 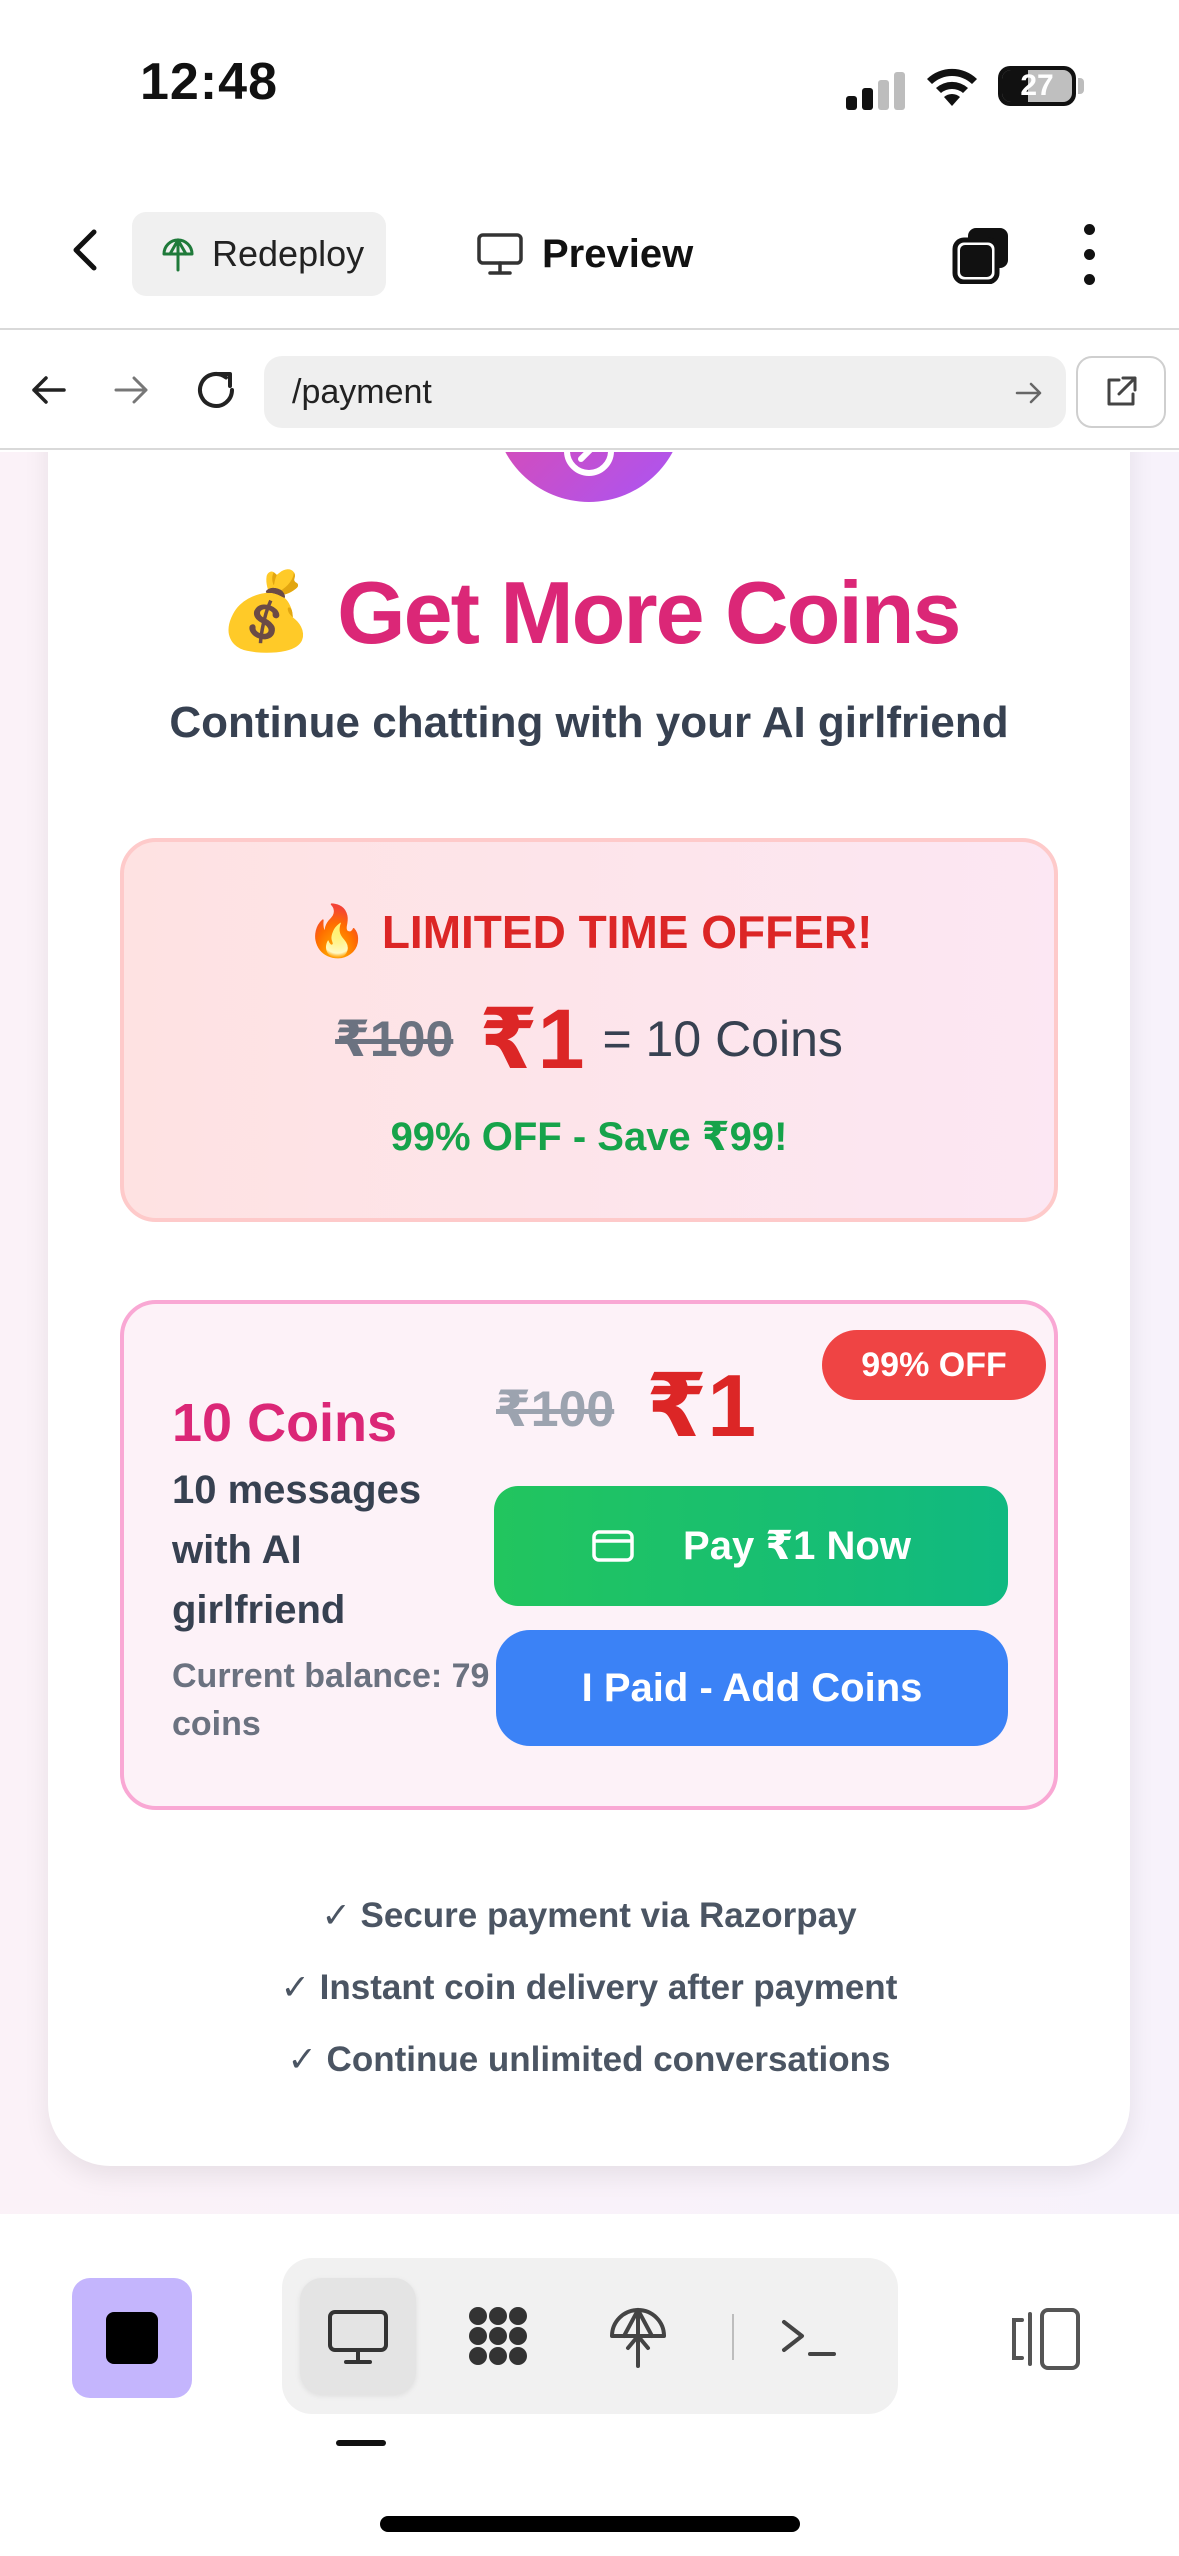 I want to click on tool-preview, so click(x=358, y=2336).